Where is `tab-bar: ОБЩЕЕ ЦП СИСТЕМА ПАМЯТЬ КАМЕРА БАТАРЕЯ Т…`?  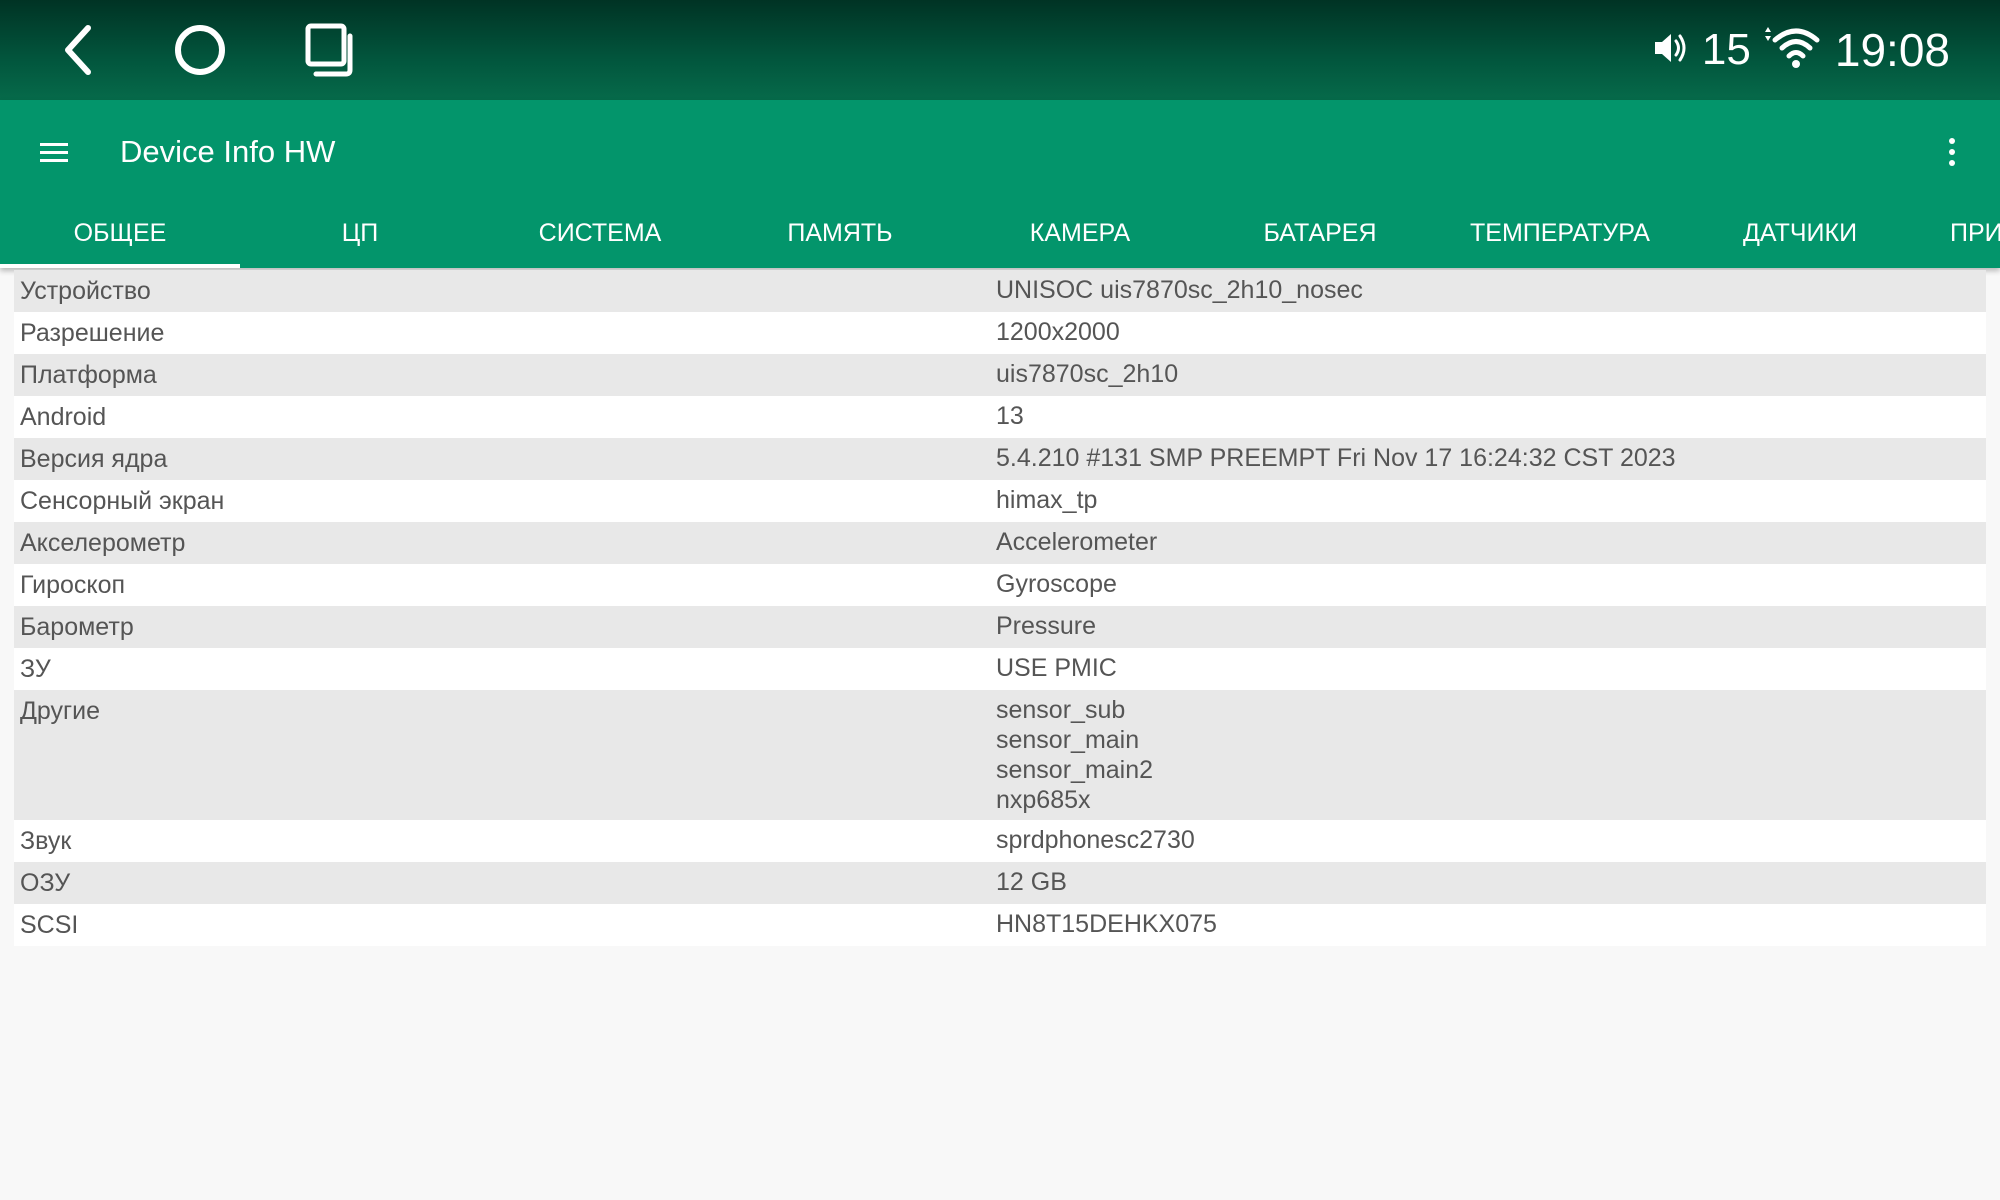 tab-bar: ОБЩЕЕ ЦП СИСТЕМА ПАМЯТЬ КАМЕРА БАТАРЕЯ Т… is located at coordinates (1000, 238).